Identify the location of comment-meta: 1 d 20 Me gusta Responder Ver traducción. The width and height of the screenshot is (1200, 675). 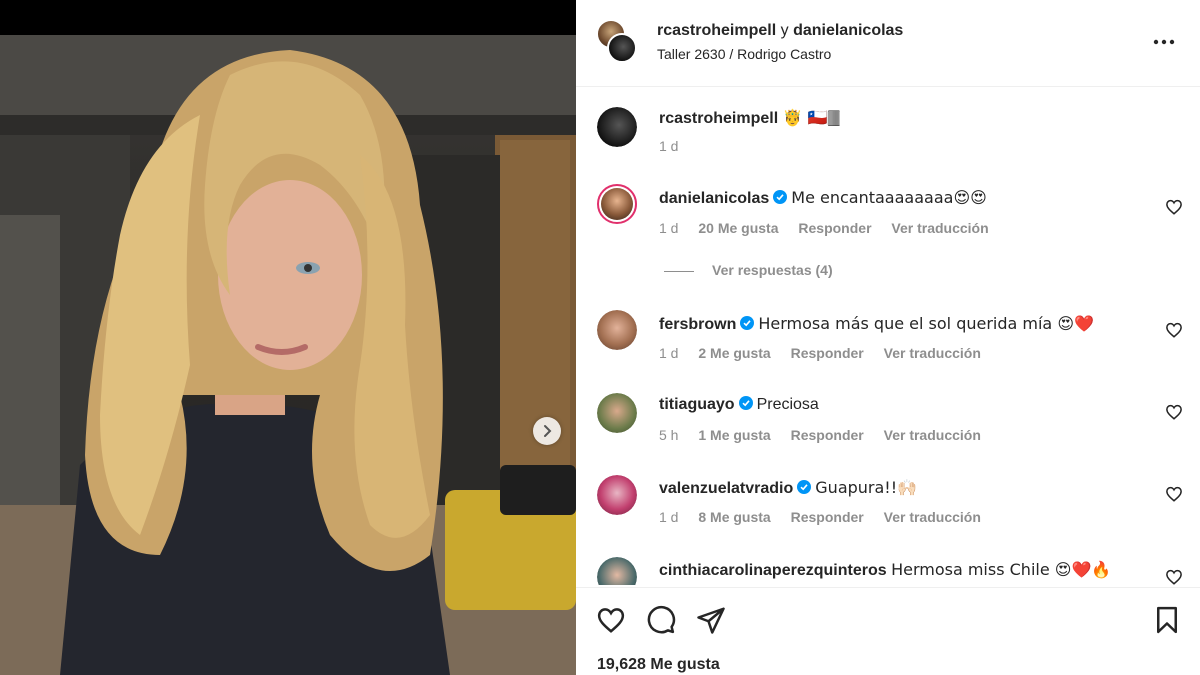
(832, 228).